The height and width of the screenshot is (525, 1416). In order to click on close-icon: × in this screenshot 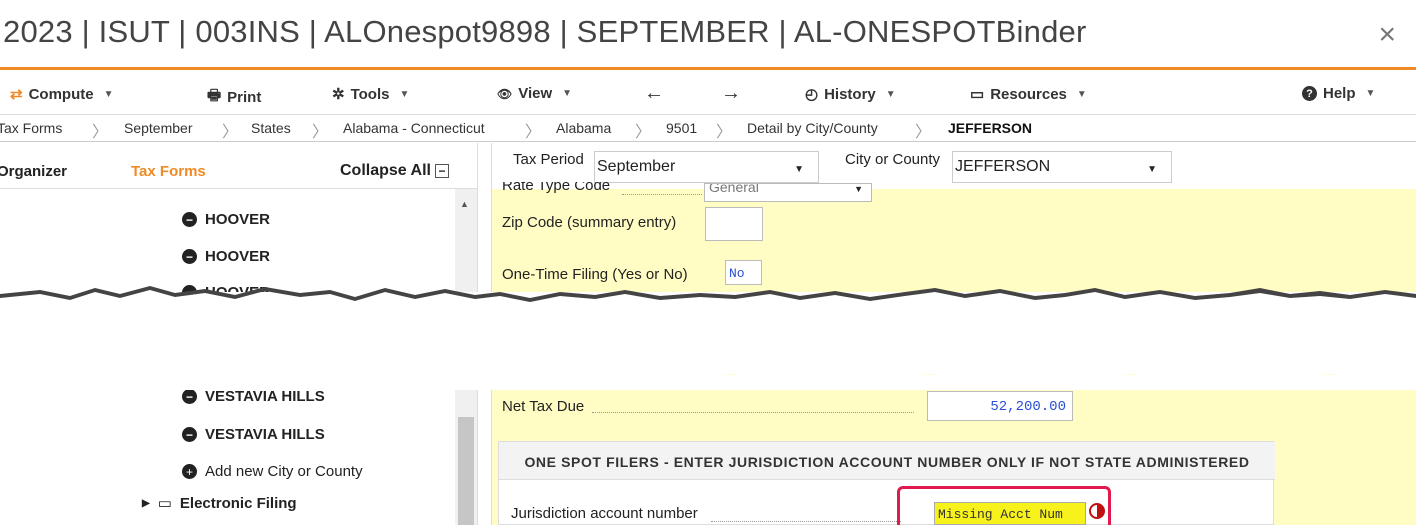, I will do `click(1387, 35)`.